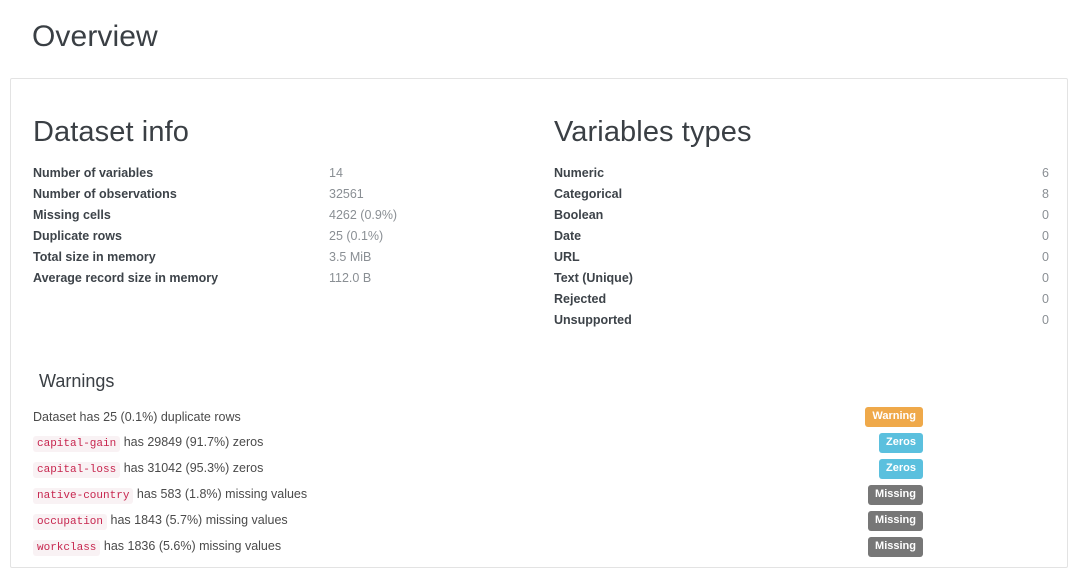 This screenshot has height=580, width=1080. Describe the element at coordinates (350, 256) in the screenshot. I see `dataset-info-value: 3.5 MiB` at that location.